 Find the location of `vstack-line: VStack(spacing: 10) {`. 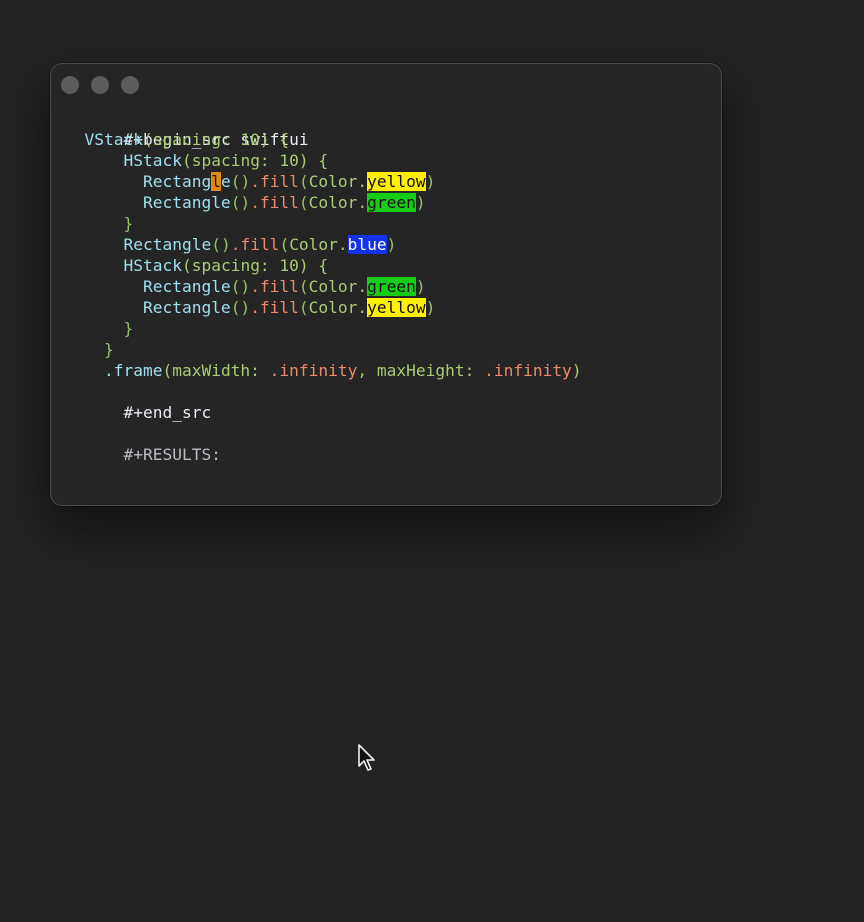

vstack-line: VStack(spacing: 10) { is located at coordinates (388, 139).